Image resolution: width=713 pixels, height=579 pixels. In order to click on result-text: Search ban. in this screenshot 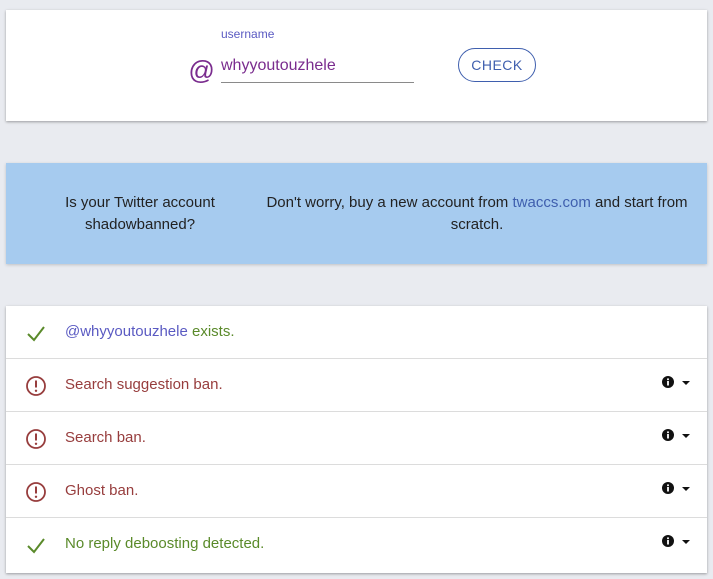, I will do `click(105, 437)`.